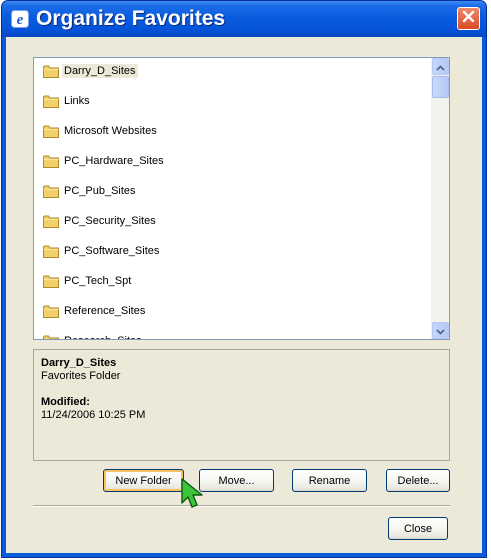  I want to click on folder-list-item-label: PC_Tech_Spt, so click(98, 281).